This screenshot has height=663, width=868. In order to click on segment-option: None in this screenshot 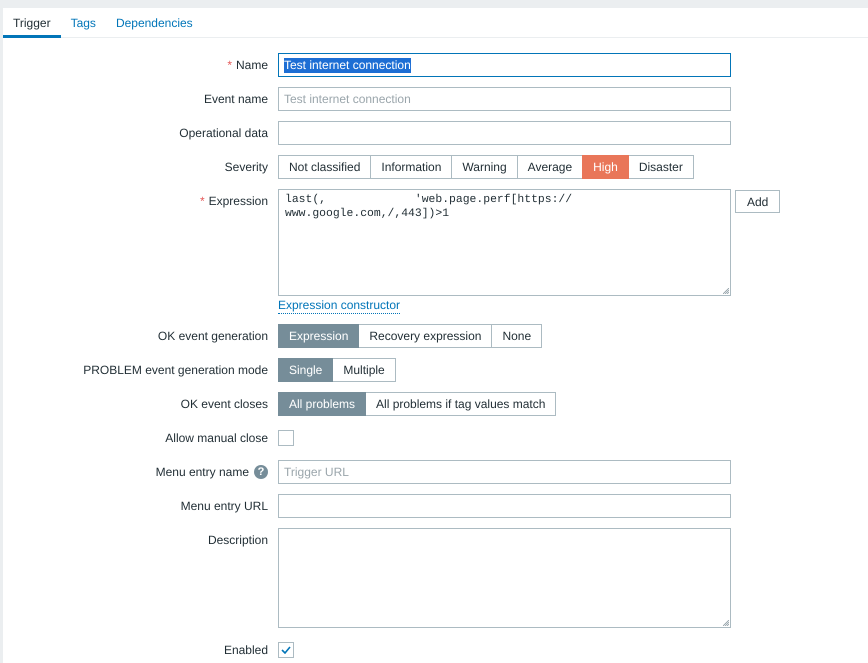, I will do `click(516, 336)`.